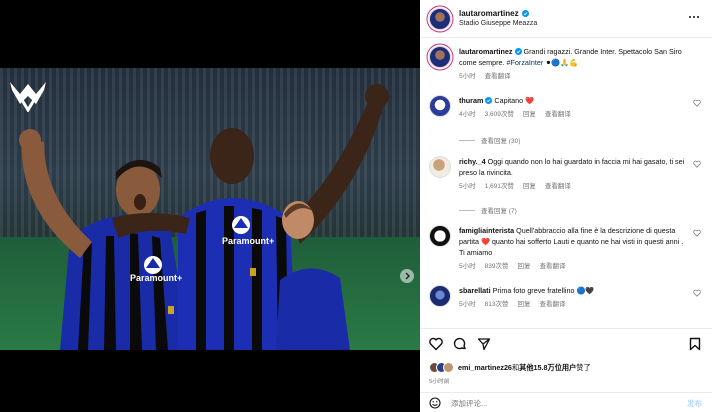 The height and width of the screenshot is (412, 712). Describe the element at coordinates (486, 51) in the screenshot. I see `caption-username: lautaromartinez` at that location.